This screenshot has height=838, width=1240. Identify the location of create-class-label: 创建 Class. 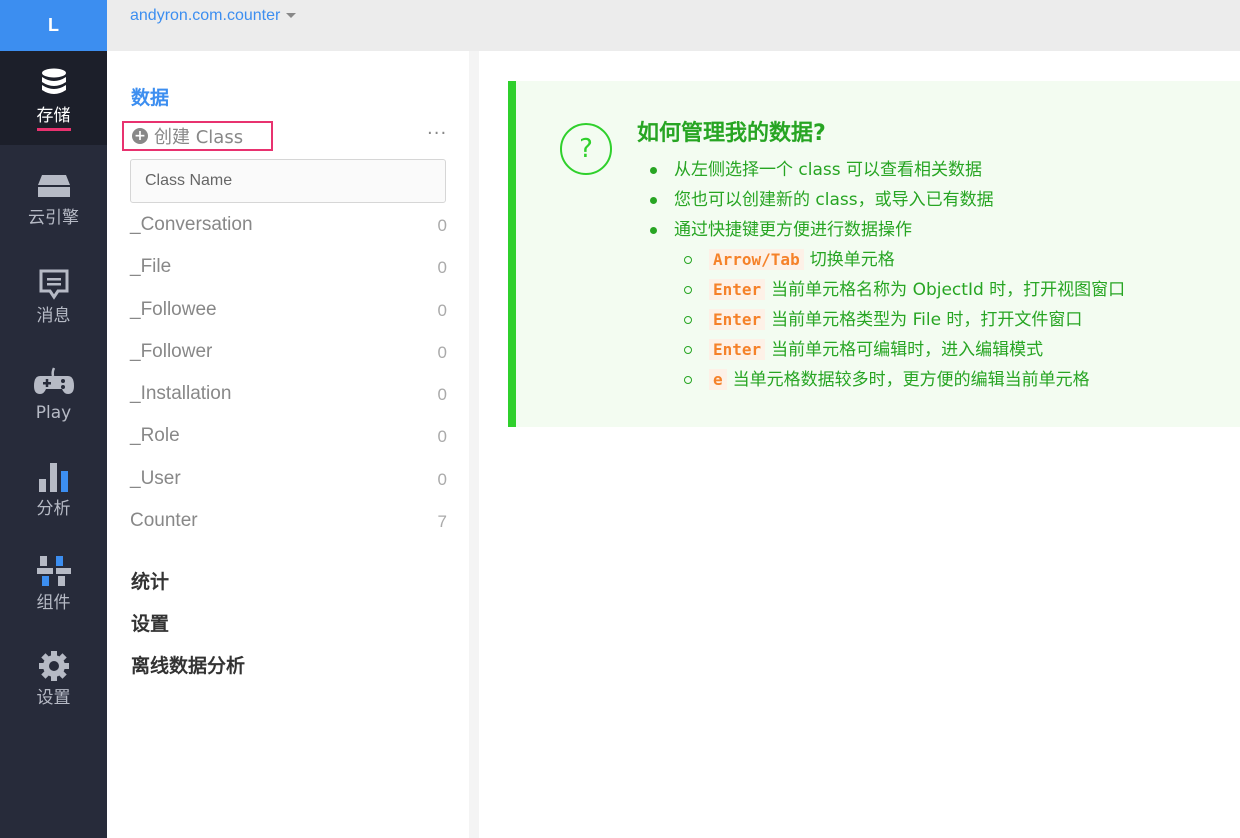
(199, 137).